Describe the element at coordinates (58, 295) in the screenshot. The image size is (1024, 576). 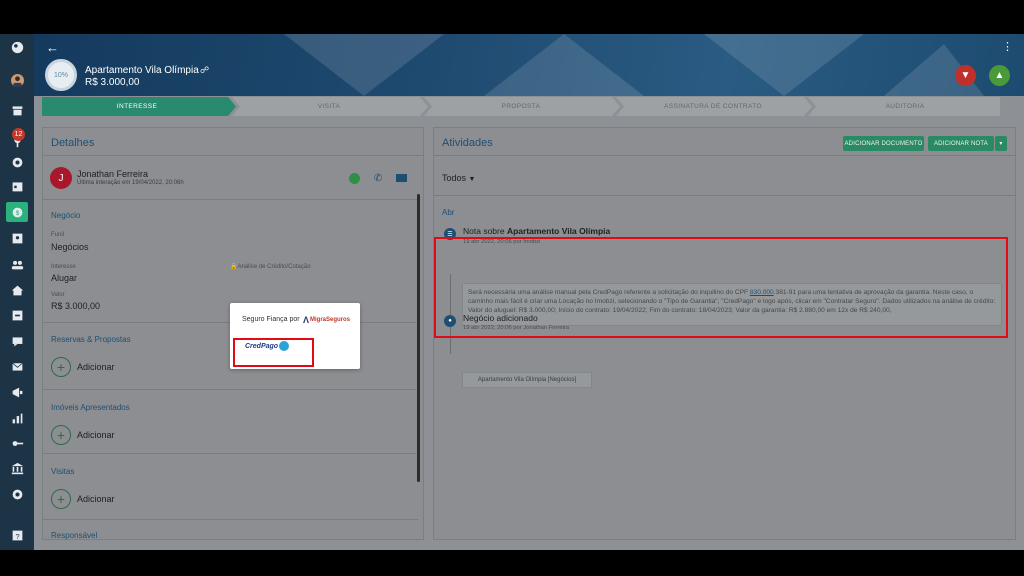
I see `valor-label: Valor` at that location.